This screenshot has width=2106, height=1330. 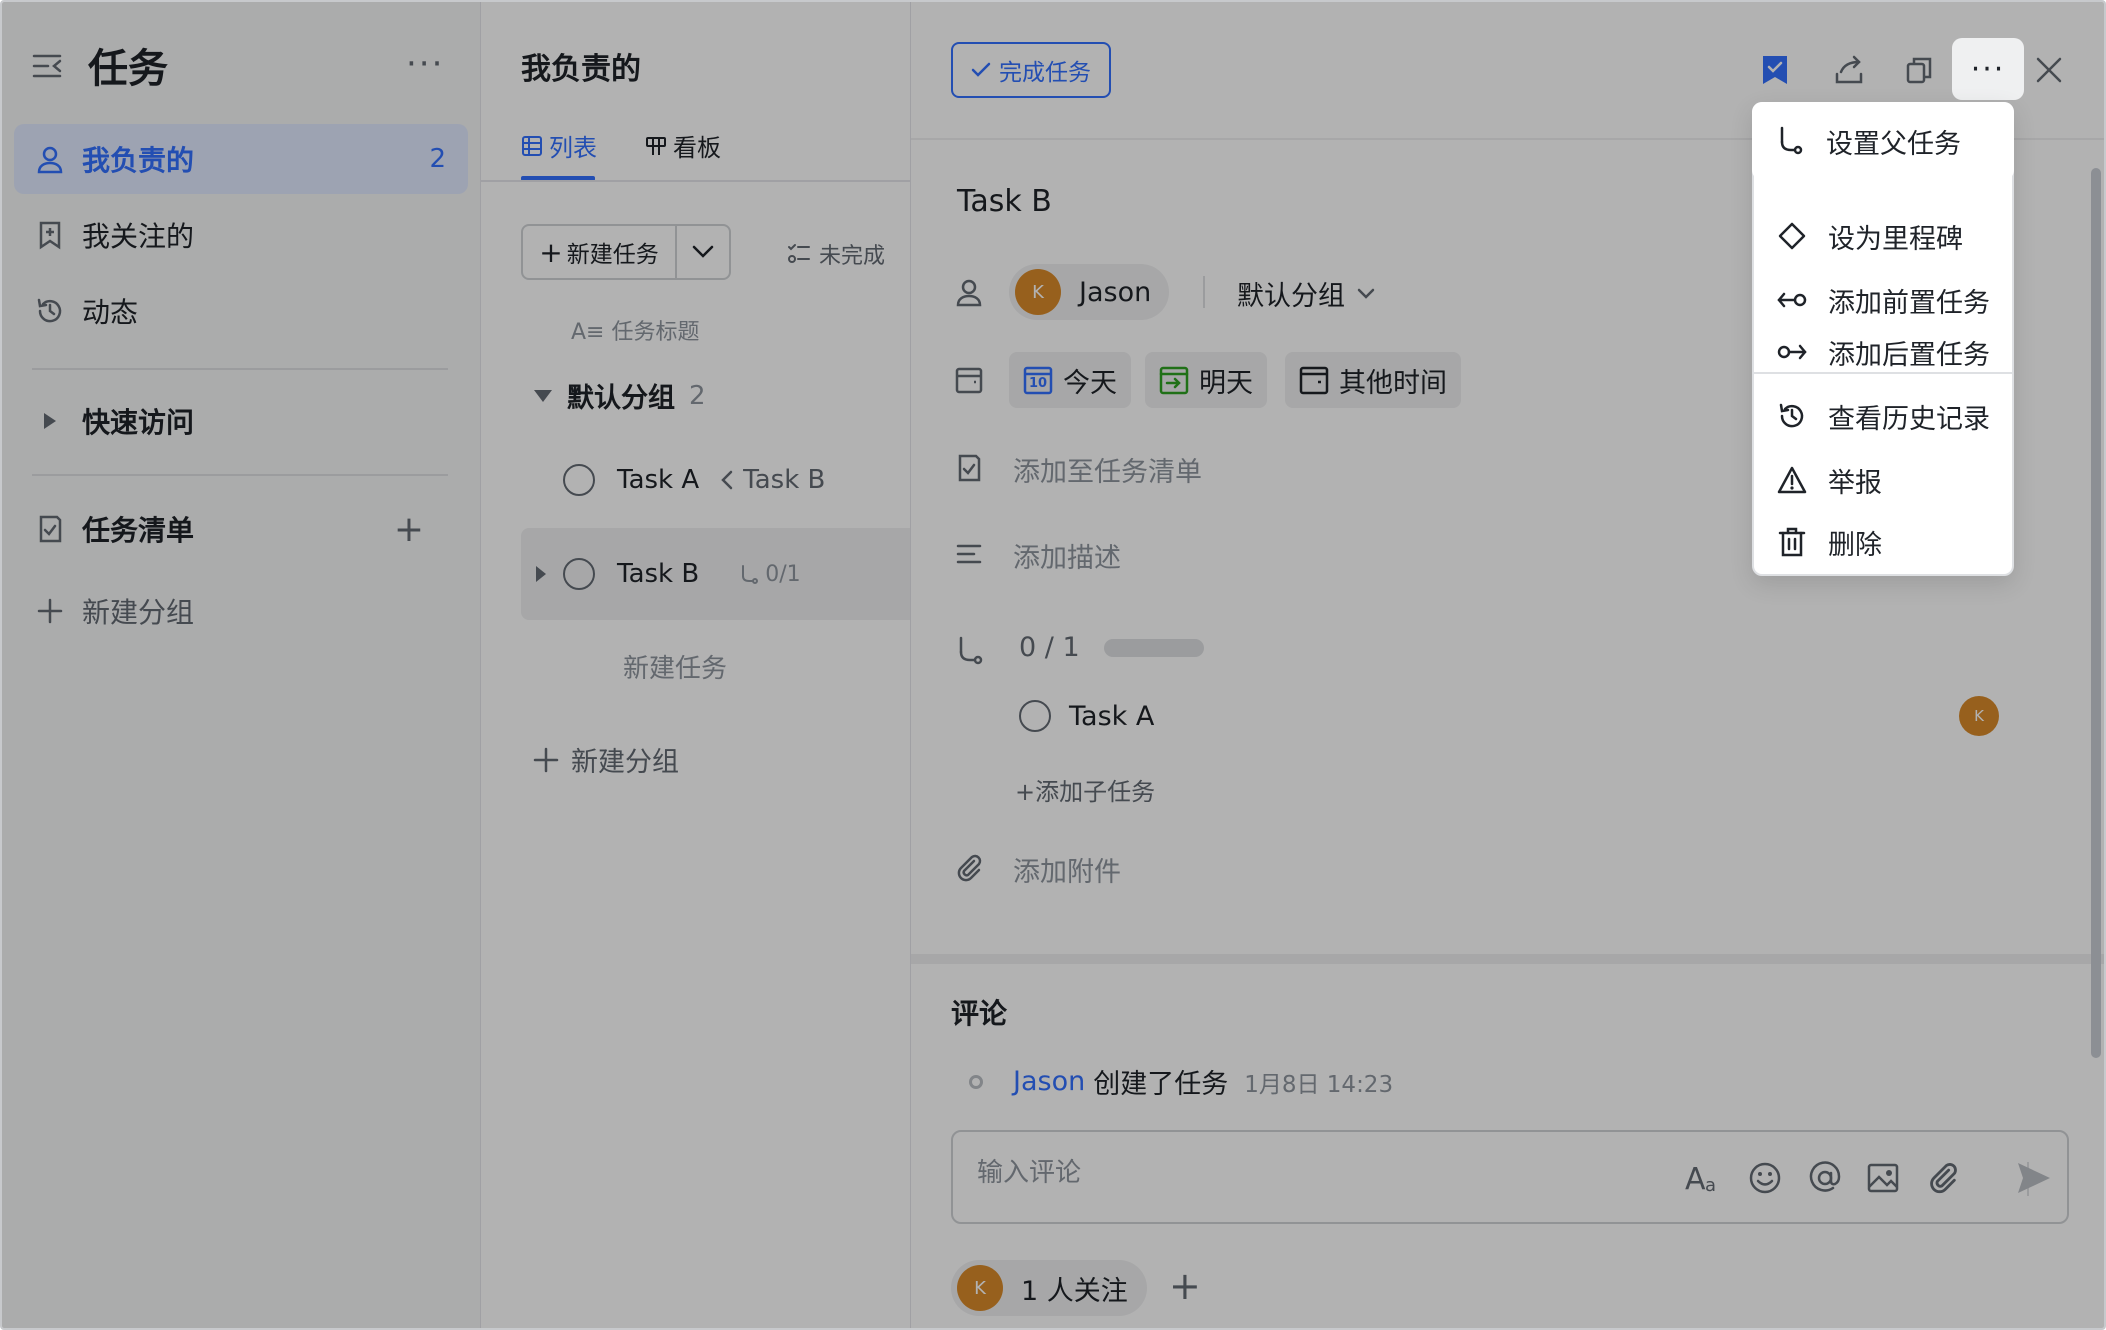 What do you see at coordinates (606, 759) in the screenshot?
I see `new-group-button: 新建分组` at bounding box center [606, 759].